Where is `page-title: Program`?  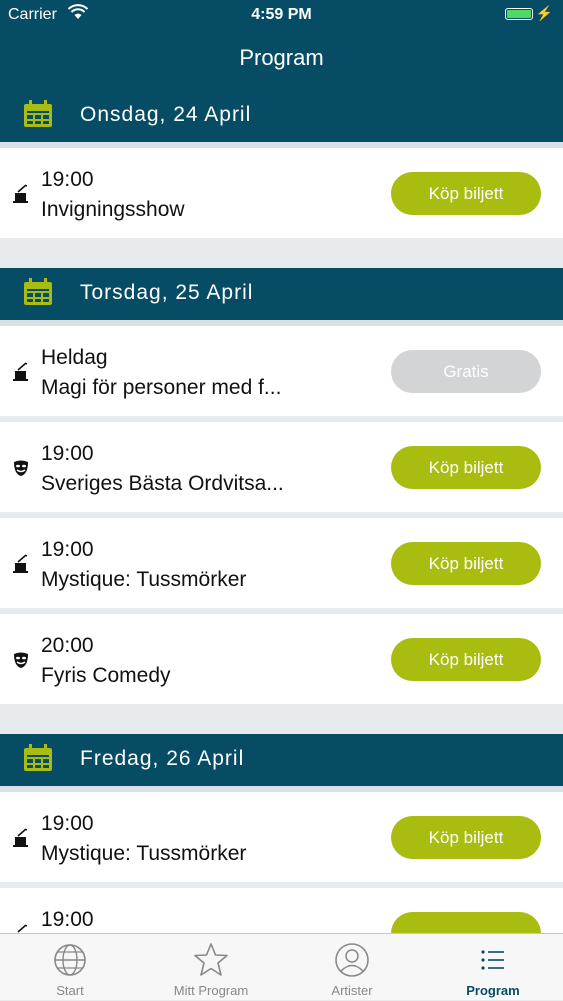
page-title: Program is located at coordinates (281, 57).